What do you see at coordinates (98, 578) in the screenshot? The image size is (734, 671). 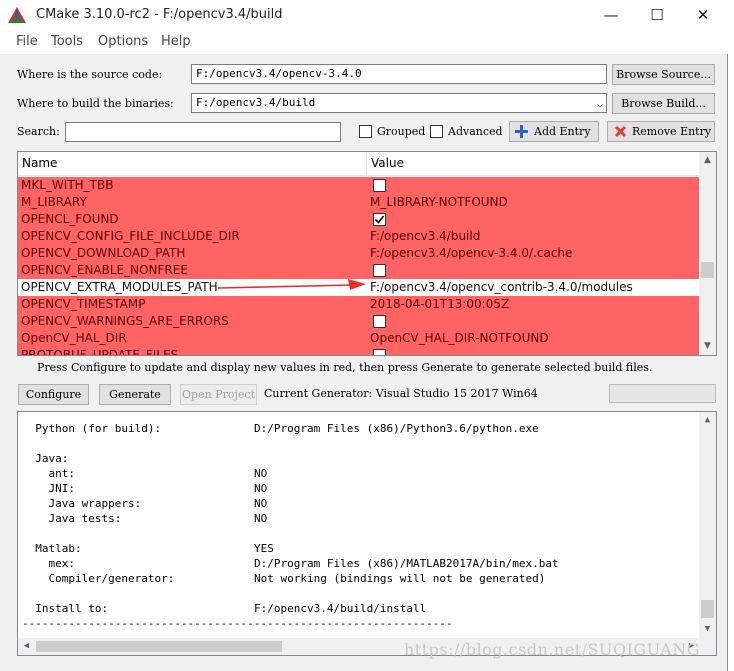 I see `output-line-label: Compiler/generator:` at bounding box center [98, 578].